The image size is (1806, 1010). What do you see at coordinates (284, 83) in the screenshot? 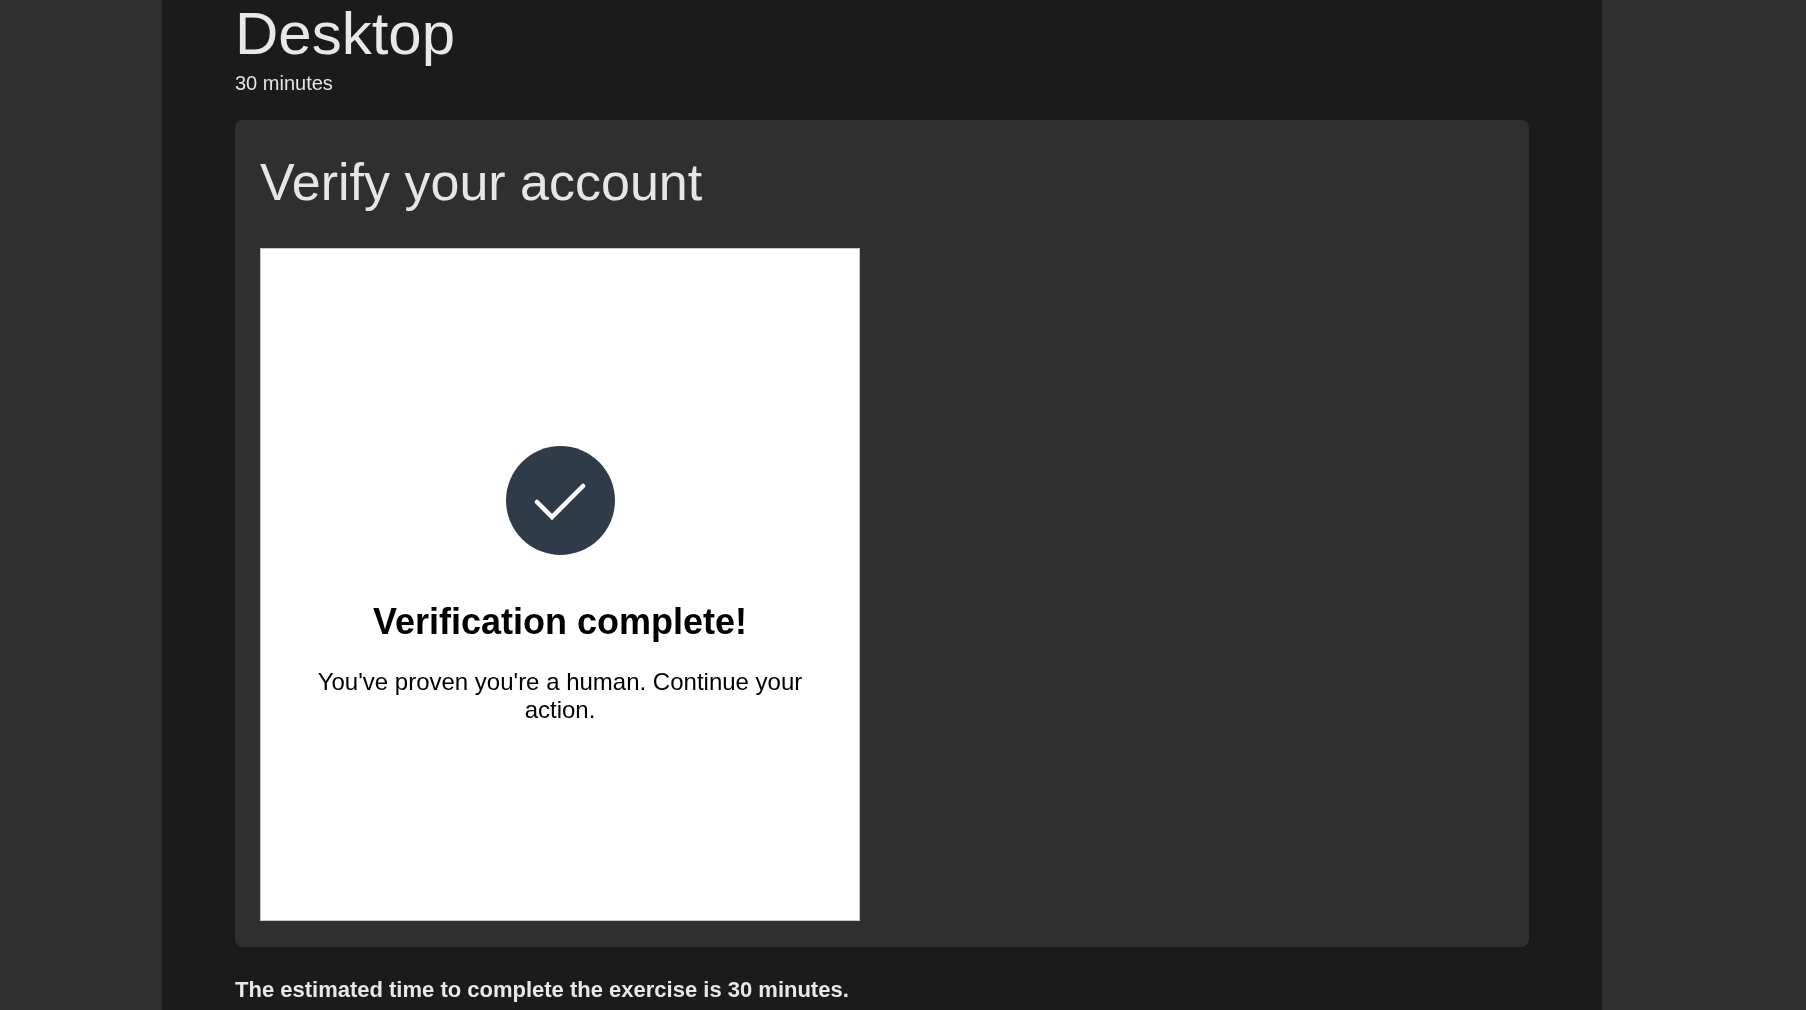
I see `duration-text: 30 minutes` at bounding box center [284, 83].